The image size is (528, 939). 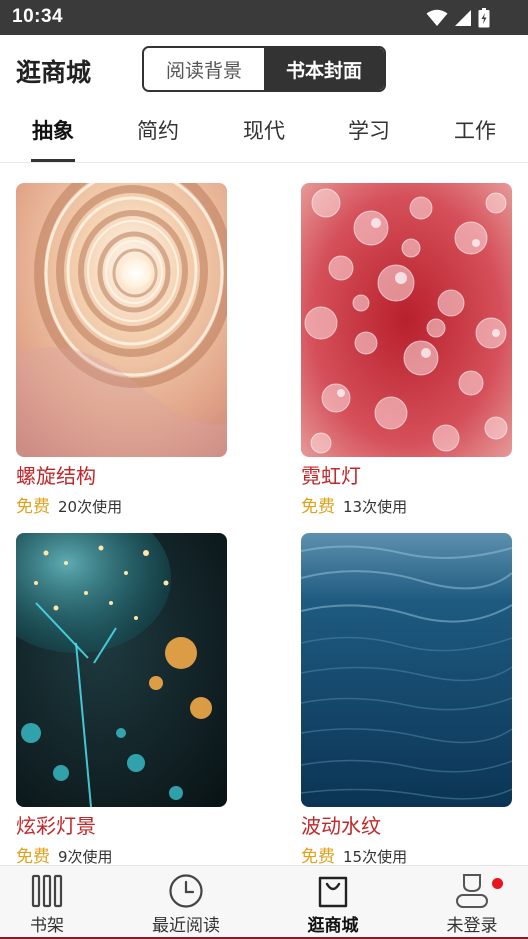 I want to click on cover-card: 波动水纹 免费 15次使用, so click(x=406, y=699).